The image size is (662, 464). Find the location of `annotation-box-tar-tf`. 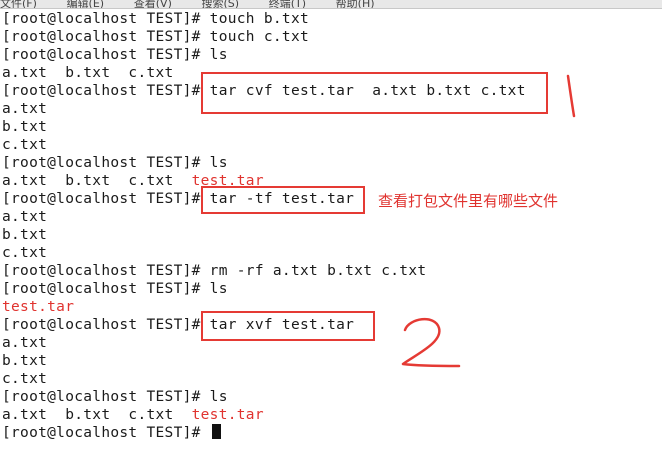

annotation-box-tar-tf is located at coordinates (283, 200).